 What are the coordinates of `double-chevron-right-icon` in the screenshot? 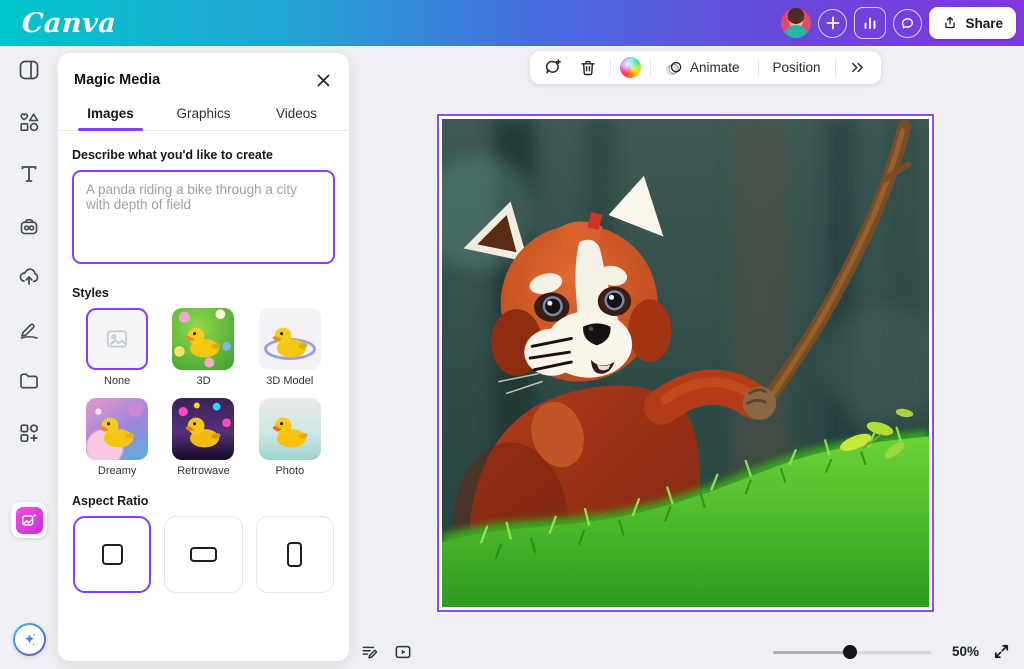 It's located at (857, 67).